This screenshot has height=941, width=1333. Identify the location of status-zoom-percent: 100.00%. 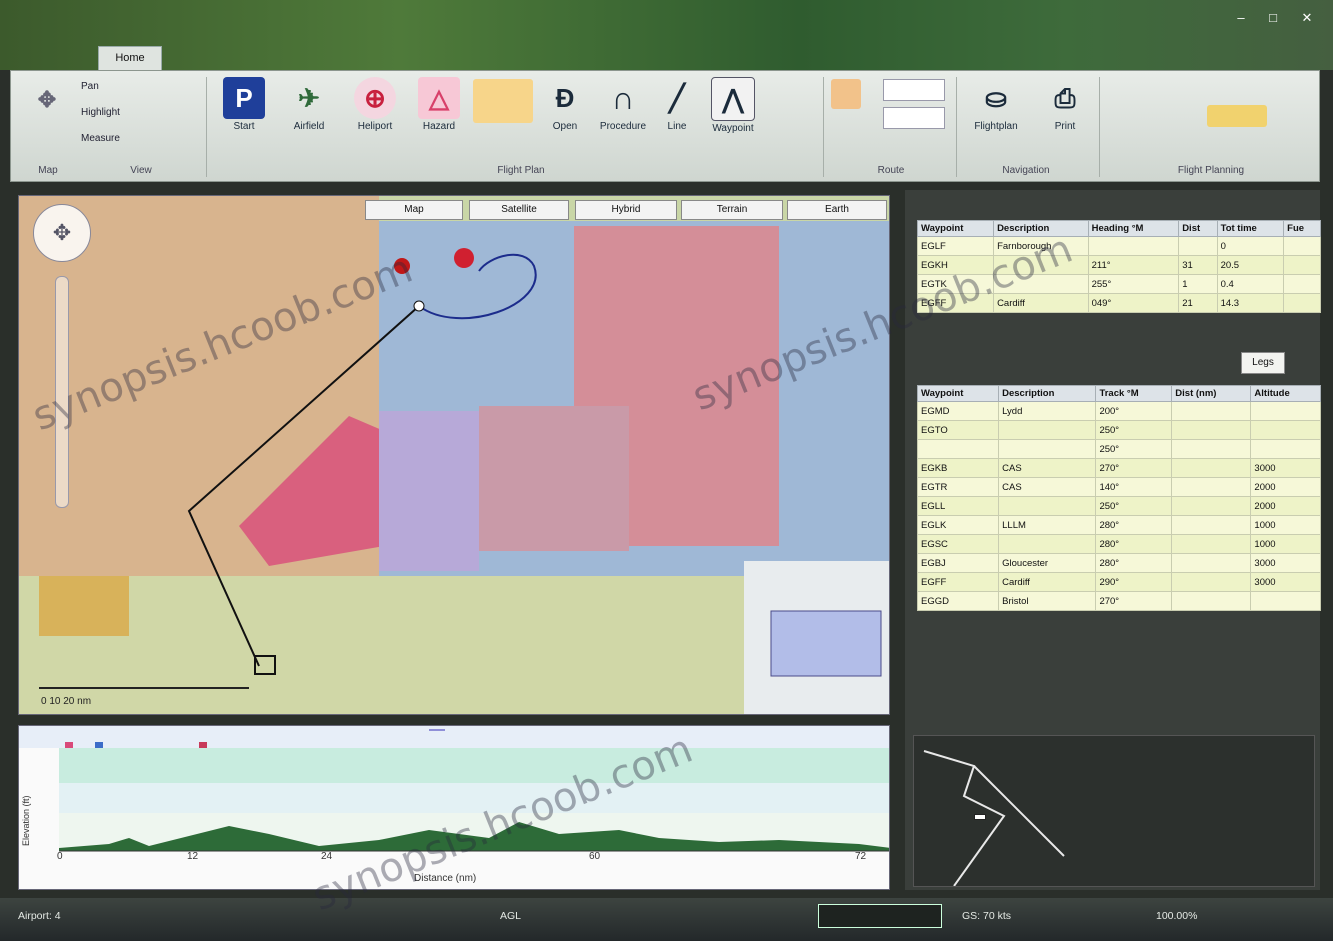
(1177, 916).